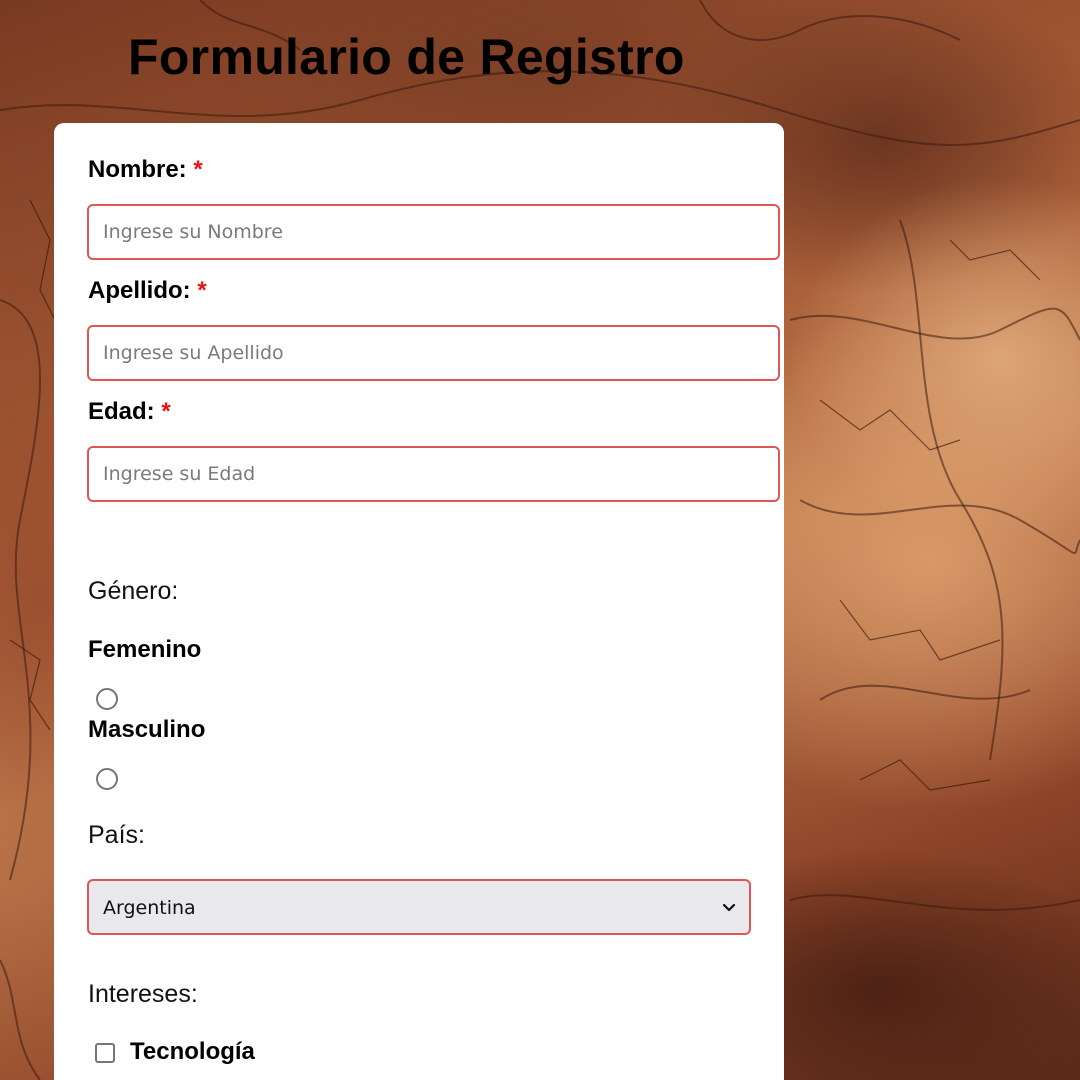 This screenshot has width=1080, height=1080. I want to click on nombre-label-text: Nombre:, so click(137, 169).